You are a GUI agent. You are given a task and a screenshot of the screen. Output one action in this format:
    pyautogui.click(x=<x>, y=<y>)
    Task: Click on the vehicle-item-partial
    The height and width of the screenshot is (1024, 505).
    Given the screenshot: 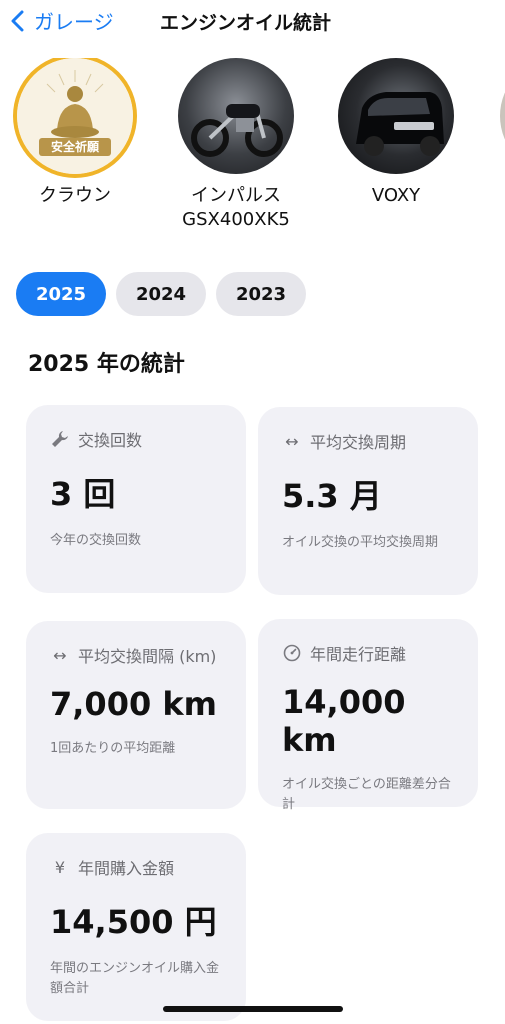 What is the action you would take?
    pyautogui.click(x=496, y=116)
    